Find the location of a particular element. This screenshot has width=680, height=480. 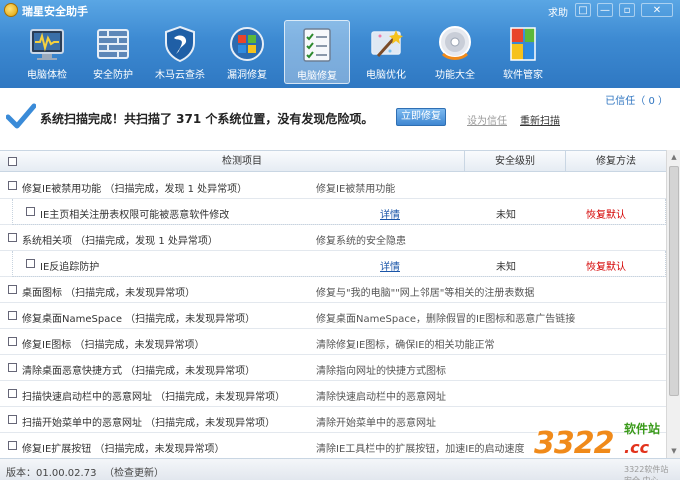

row-name: 修复IE被禁用功能 （扫描完成，发现 1 处异常项） is located at coordinates (135, 189).